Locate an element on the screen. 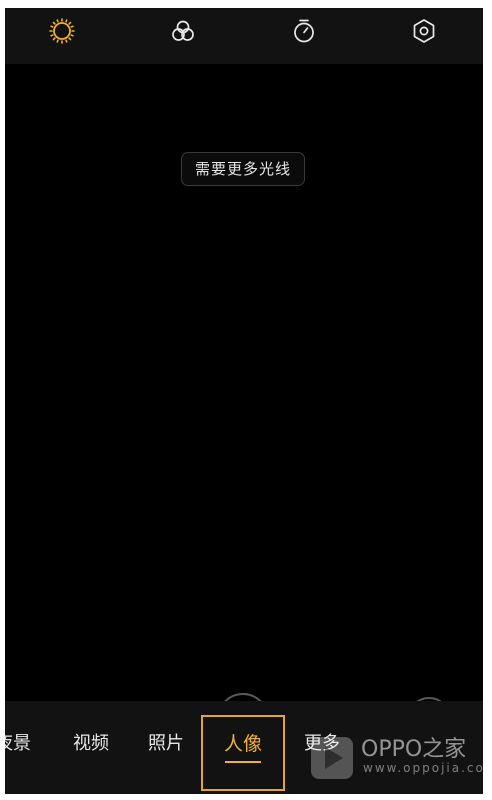 Image resolution: width=492 pixels, height=800 pixels. mode-photo: 照片 is located at coordinates (166, 742).